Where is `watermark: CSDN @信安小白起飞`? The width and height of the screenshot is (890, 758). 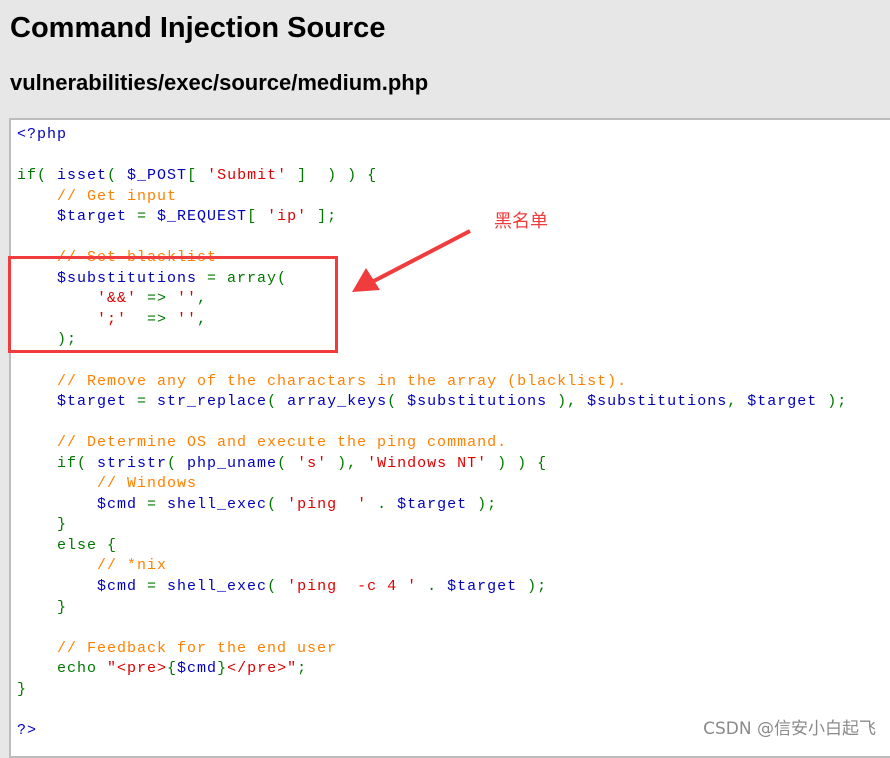
watermark: CSDN @信安小白起飞 is located at coordinates (789, 729).